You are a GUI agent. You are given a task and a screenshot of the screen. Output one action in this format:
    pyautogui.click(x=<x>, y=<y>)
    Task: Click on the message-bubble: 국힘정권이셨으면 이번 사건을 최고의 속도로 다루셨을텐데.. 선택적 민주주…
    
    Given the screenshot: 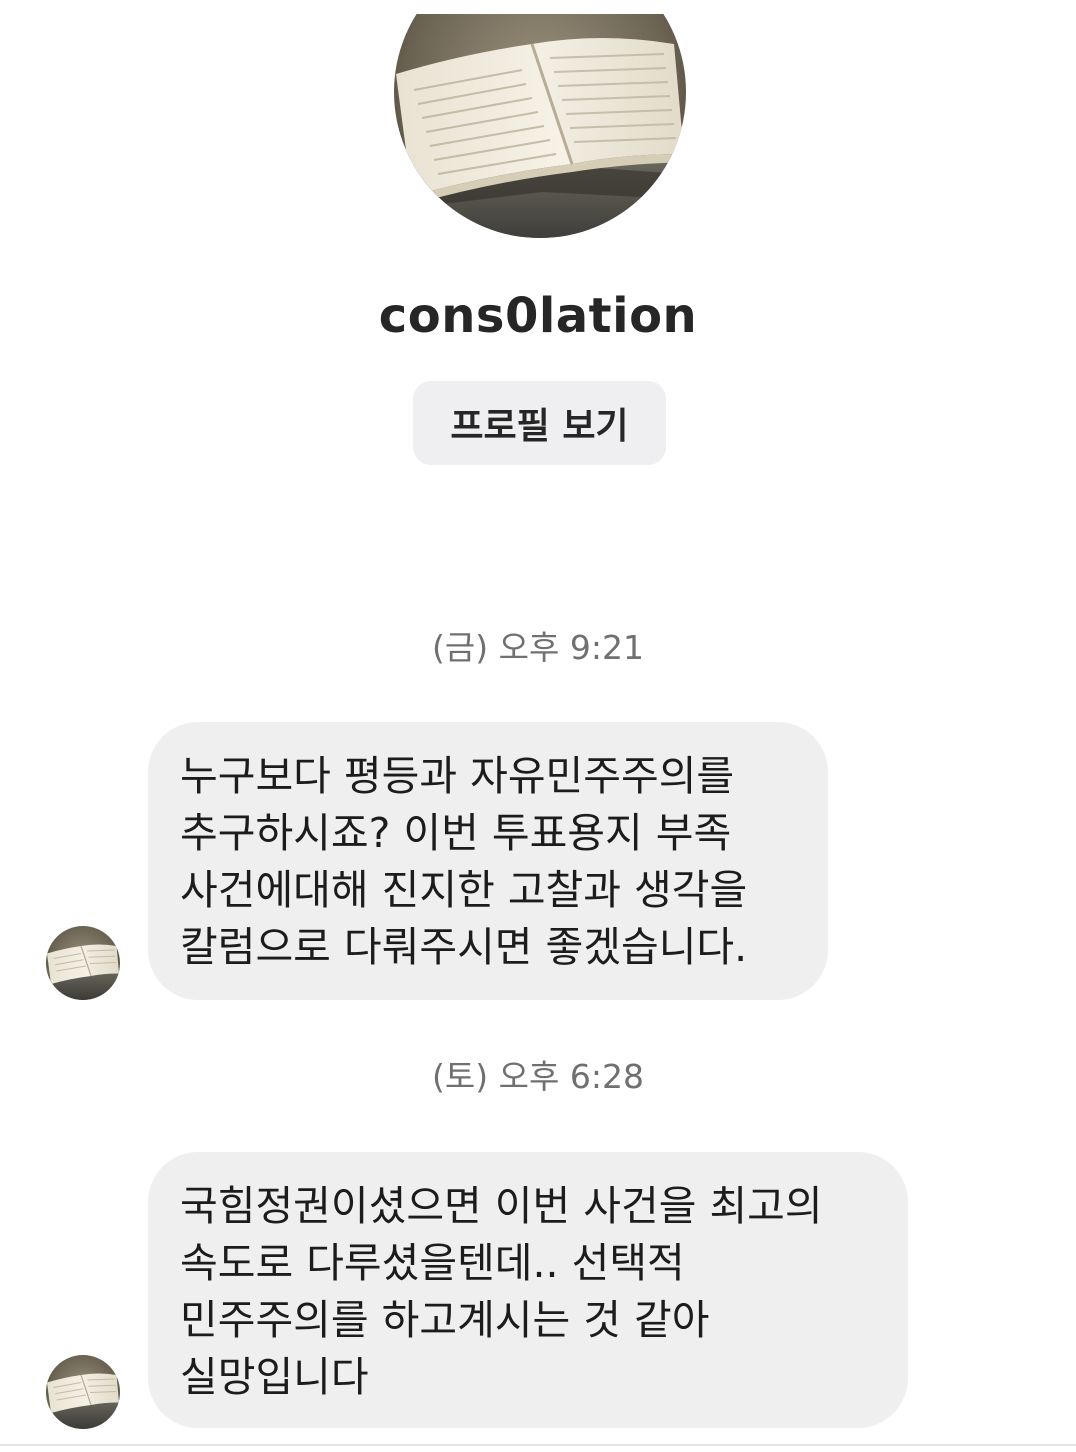 What is the action you would take?
    pyautogui.click(x=528, y=1290)
    